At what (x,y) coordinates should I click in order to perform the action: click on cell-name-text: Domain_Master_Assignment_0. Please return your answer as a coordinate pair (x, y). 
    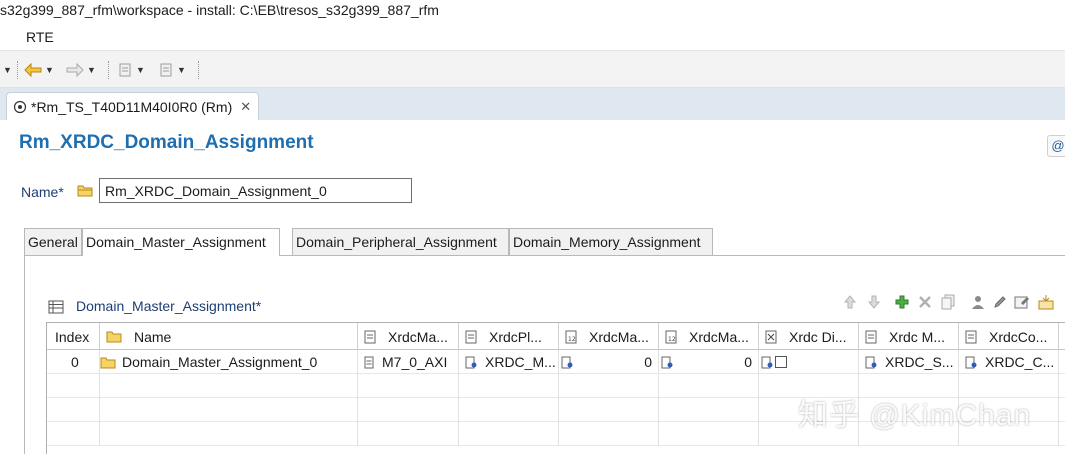
    Looking at the image, I should click on (220, 362).